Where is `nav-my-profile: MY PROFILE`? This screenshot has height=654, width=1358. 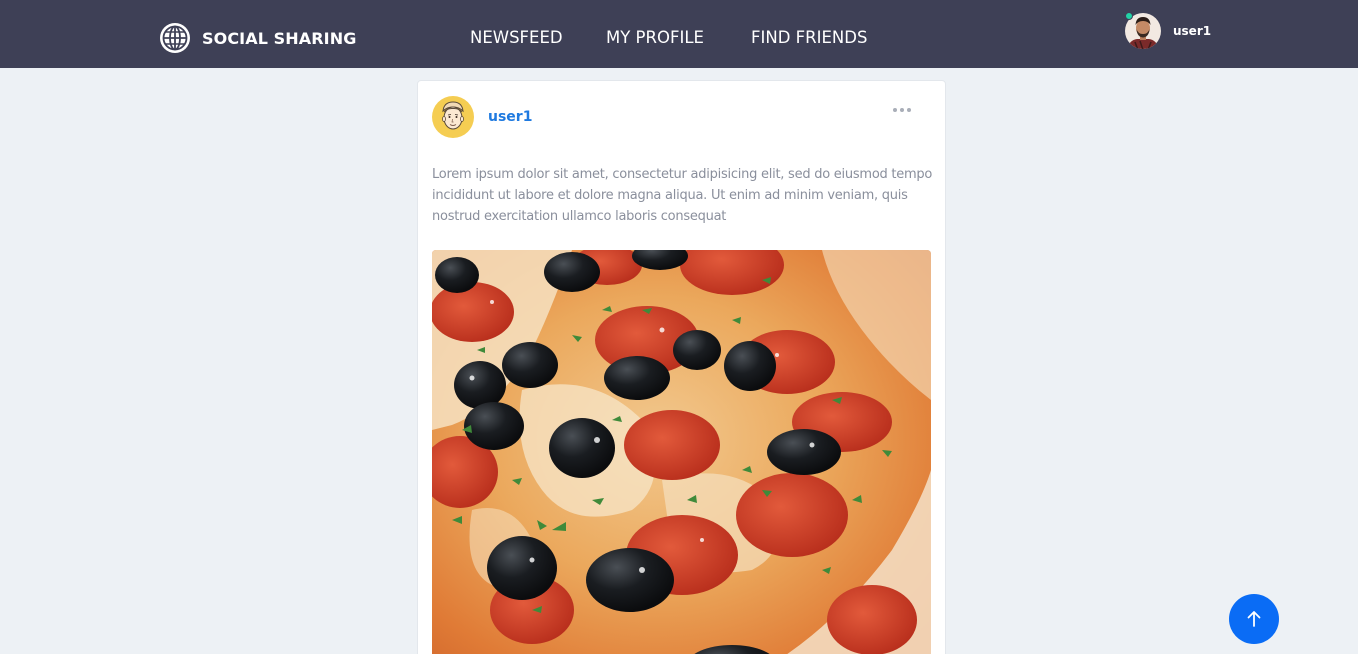 nav-my-profile: MY PROFILE is located at coordinates (655, 38).